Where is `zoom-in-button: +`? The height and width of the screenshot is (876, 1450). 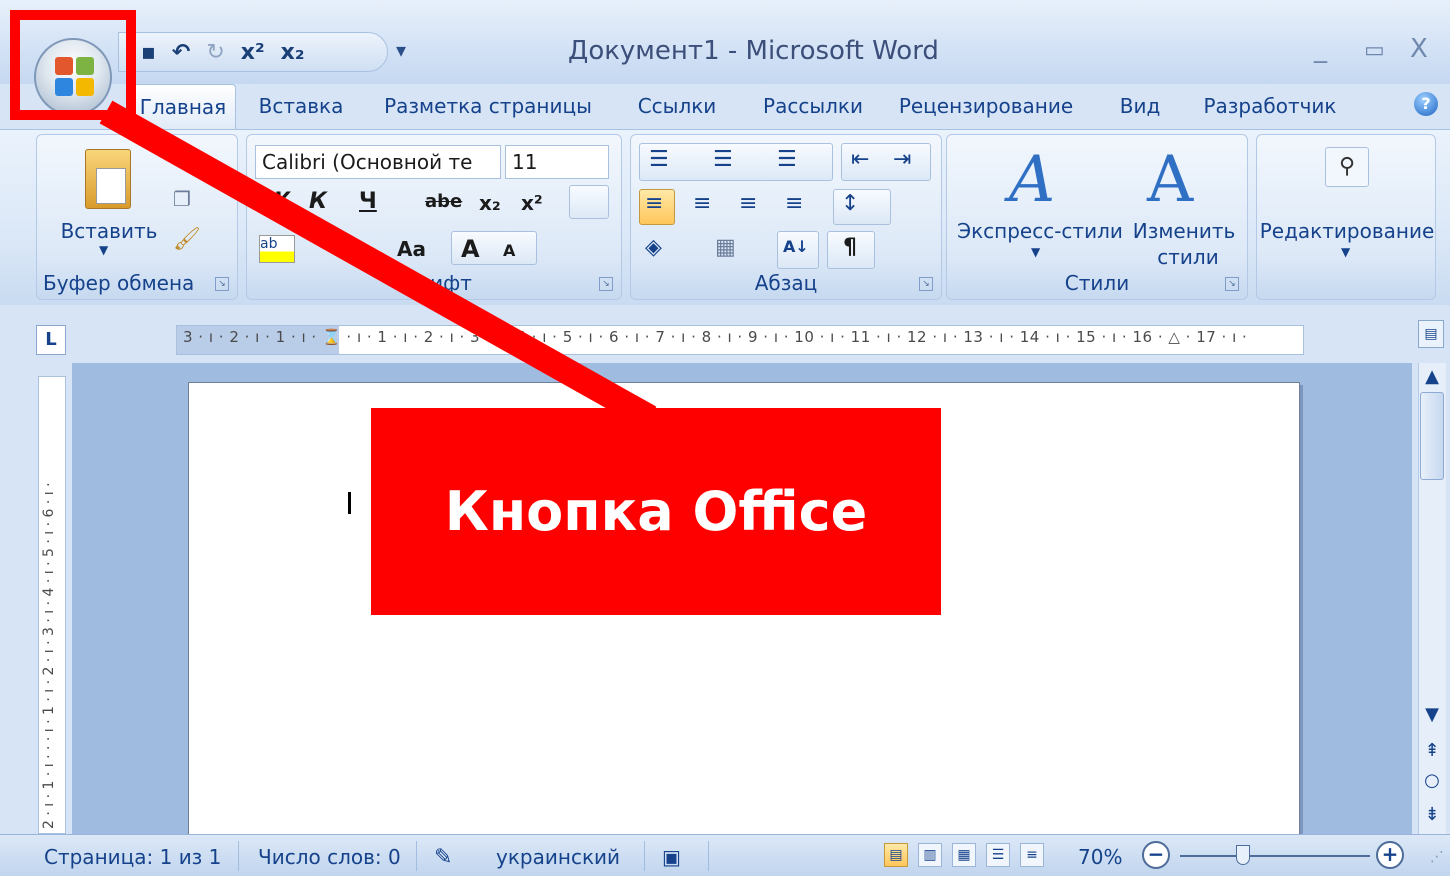 zoom-in-button: + is located at coordinates (1390, 855).